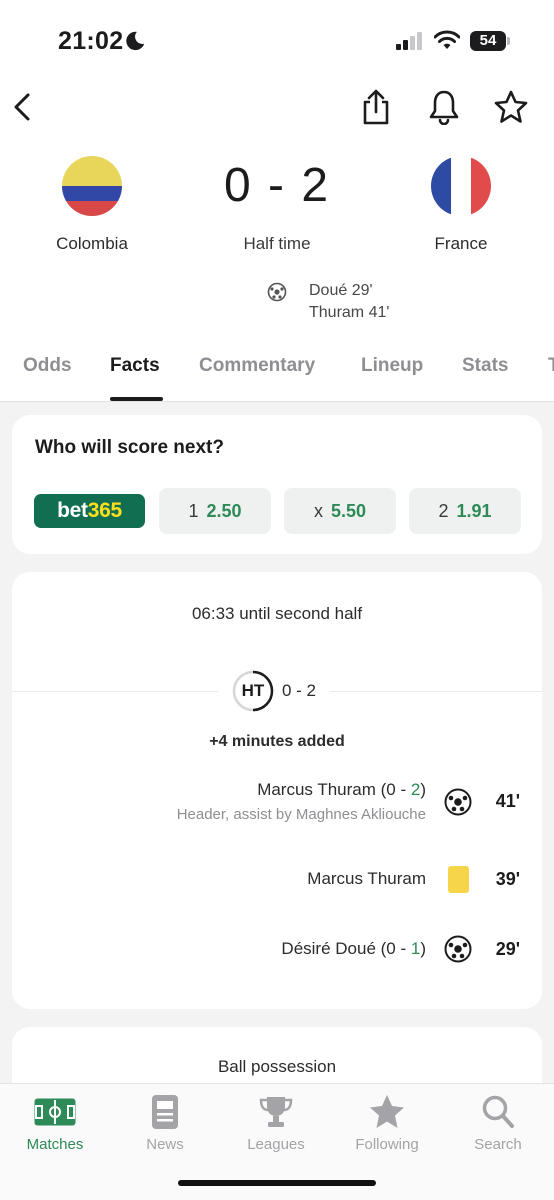 This screenshot has width=554, height=1200. I want to click on search-icon, so click(498, 1111).